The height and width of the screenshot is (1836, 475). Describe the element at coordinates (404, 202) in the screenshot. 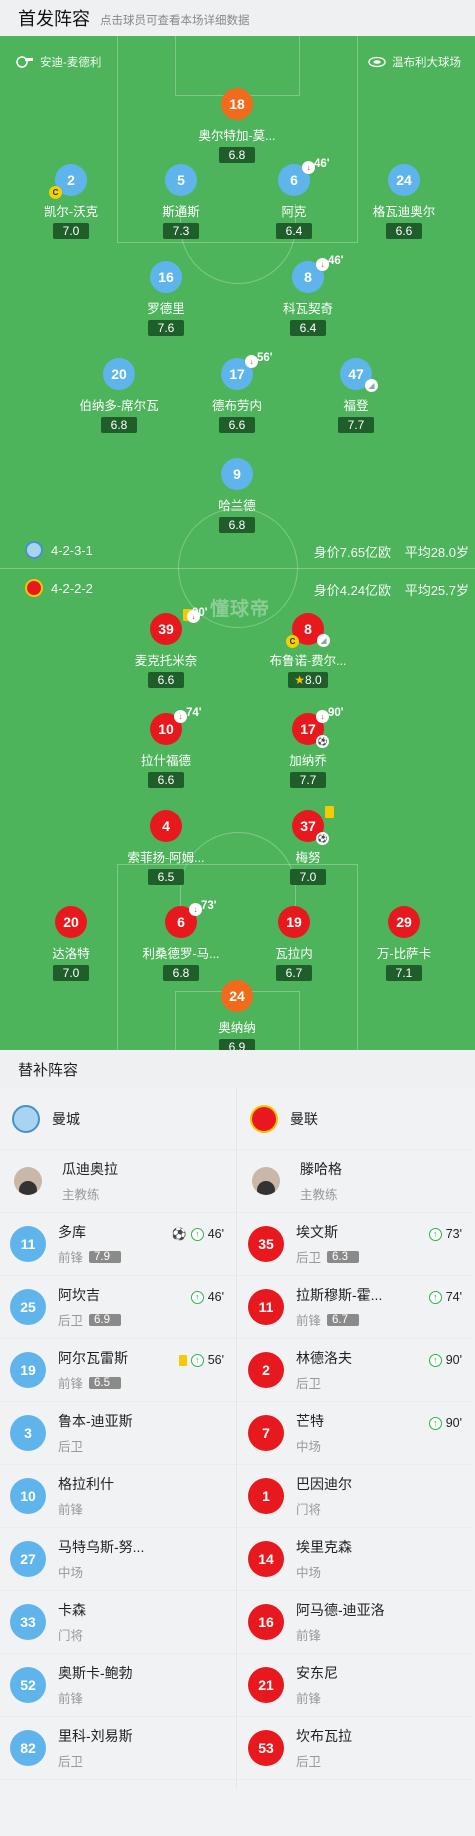

I see `player-home-lb: 24 格瓦迪奥尔 6.6` at that location.